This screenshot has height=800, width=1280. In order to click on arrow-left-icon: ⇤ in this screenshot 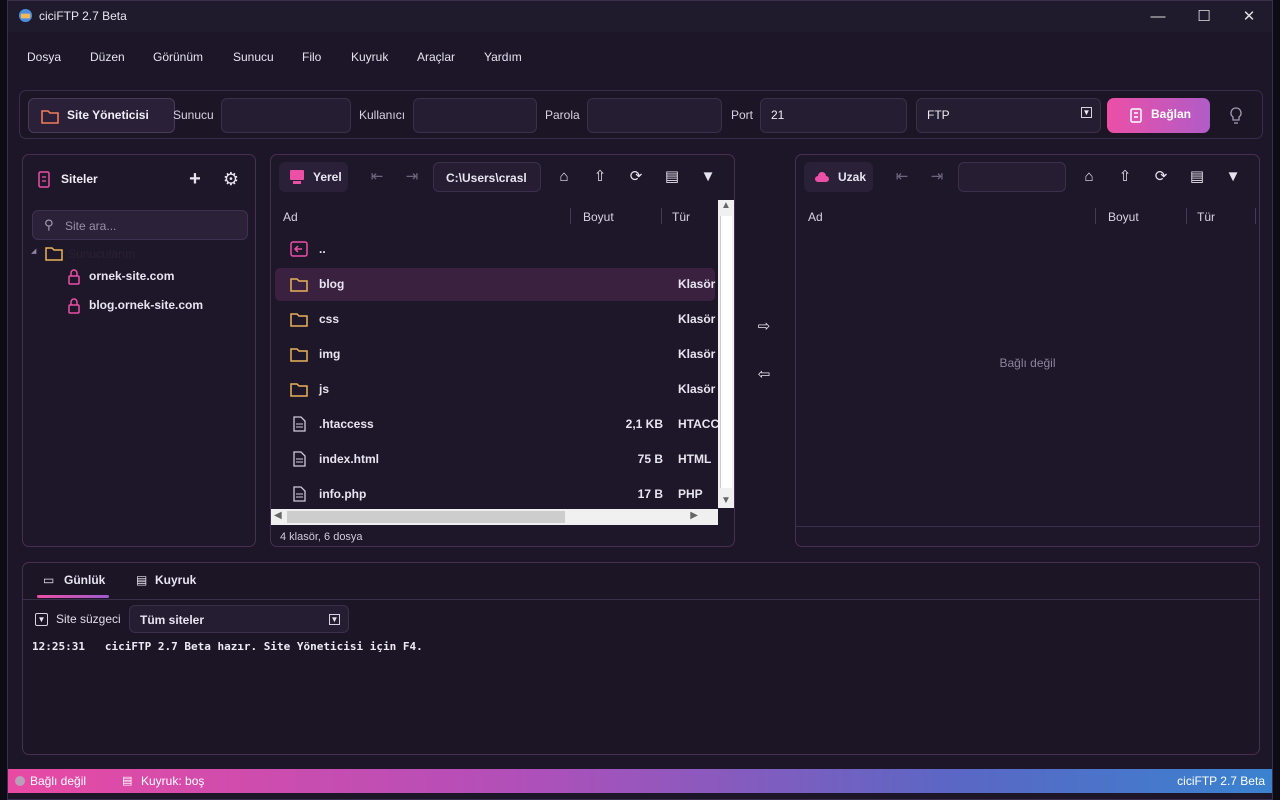, I will do `click(377, 176)`.